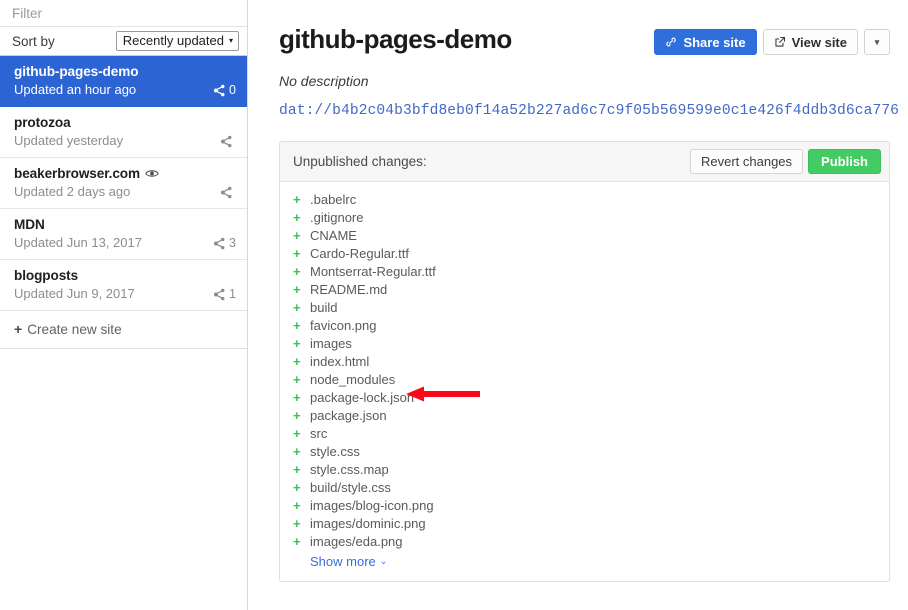 The width and height of the screenshot is (908, 610). I want to click on list-item: + build/style.css, so click(584, 487).